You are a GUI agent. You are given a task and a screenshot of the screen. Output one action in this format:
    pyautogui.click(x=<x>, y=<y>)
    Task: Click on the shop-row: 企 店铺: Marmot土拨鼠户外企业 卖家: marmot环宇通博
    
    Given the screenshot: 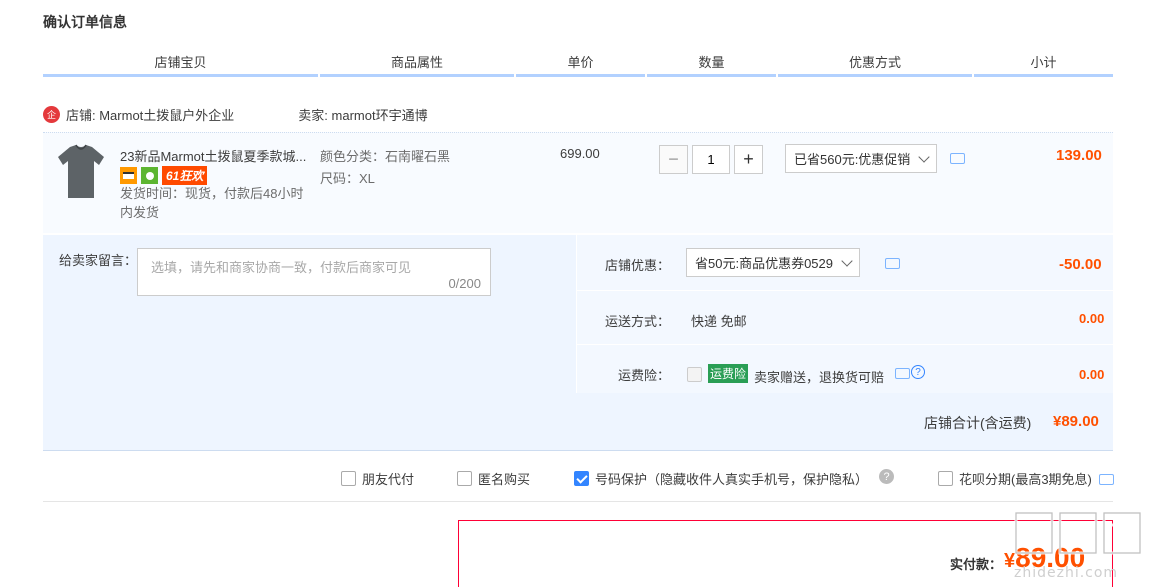 What is the action you would take?
    pyautogui.click(x=578, y=114)
    